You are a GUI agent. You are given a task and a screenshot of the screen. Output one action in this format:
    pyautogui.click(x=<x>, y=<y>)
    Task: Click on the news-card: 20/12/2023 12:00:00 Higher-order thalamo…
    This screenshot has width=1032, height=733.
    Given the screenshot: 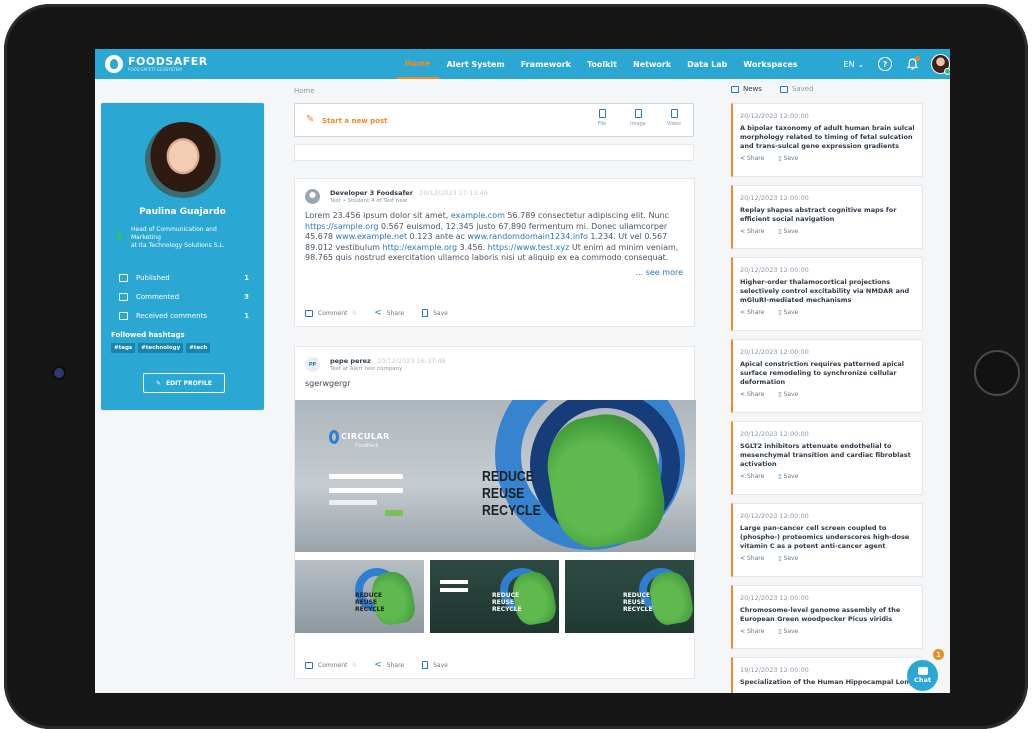 What is the action you would take?
    pyautogui.click(x=827, y=294)
    